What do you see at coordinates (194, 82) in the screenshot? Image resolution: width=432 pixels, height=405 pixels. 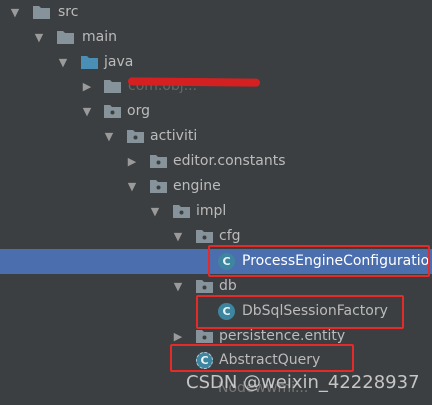 I see `redaction-scribble` at bounding box center [194, 82].